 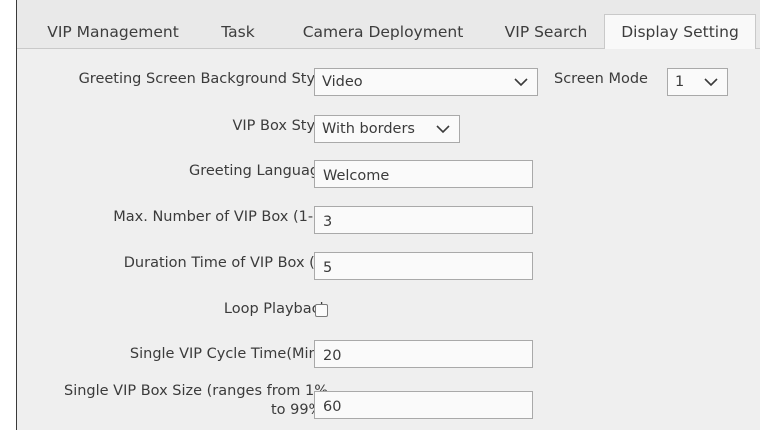 What do you see at coordinates (258, 171) in the screenshot?
I see `greeting-language-label: Greeting Language` at bounding box center [258, 171].